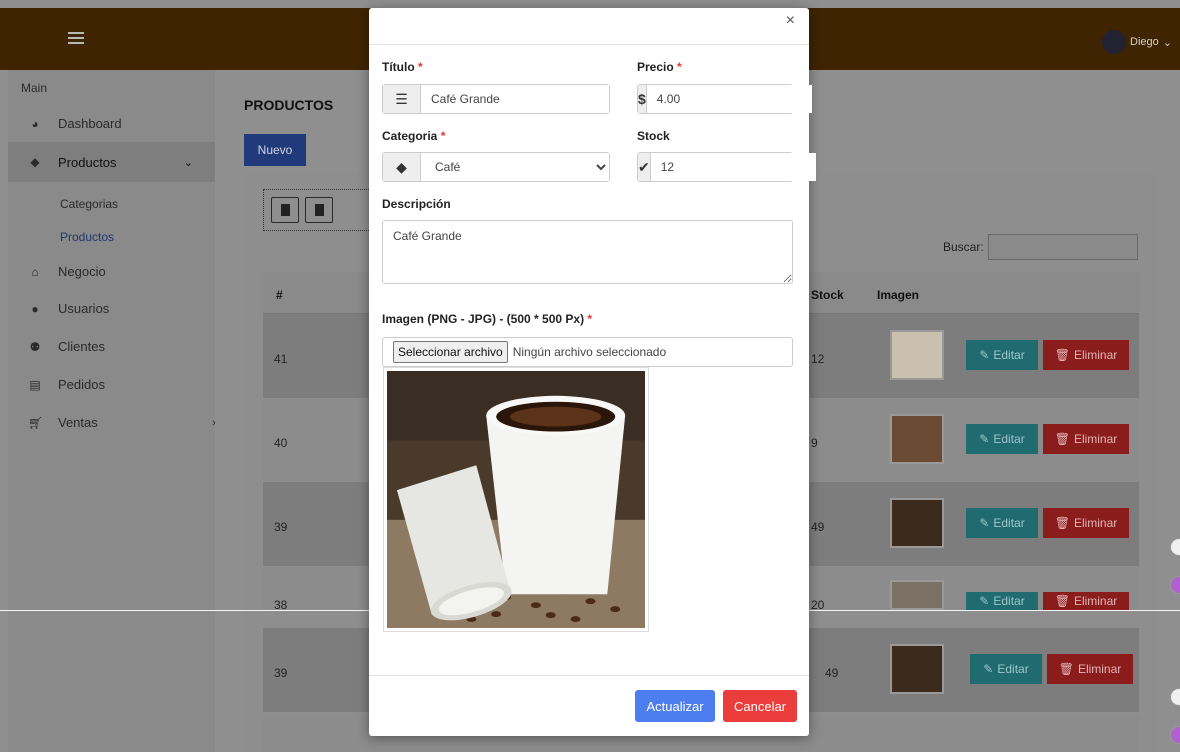 Image resolution: width=1180 pixels, height=752 pixels. I want to click on avatar, so click(1114, 42).